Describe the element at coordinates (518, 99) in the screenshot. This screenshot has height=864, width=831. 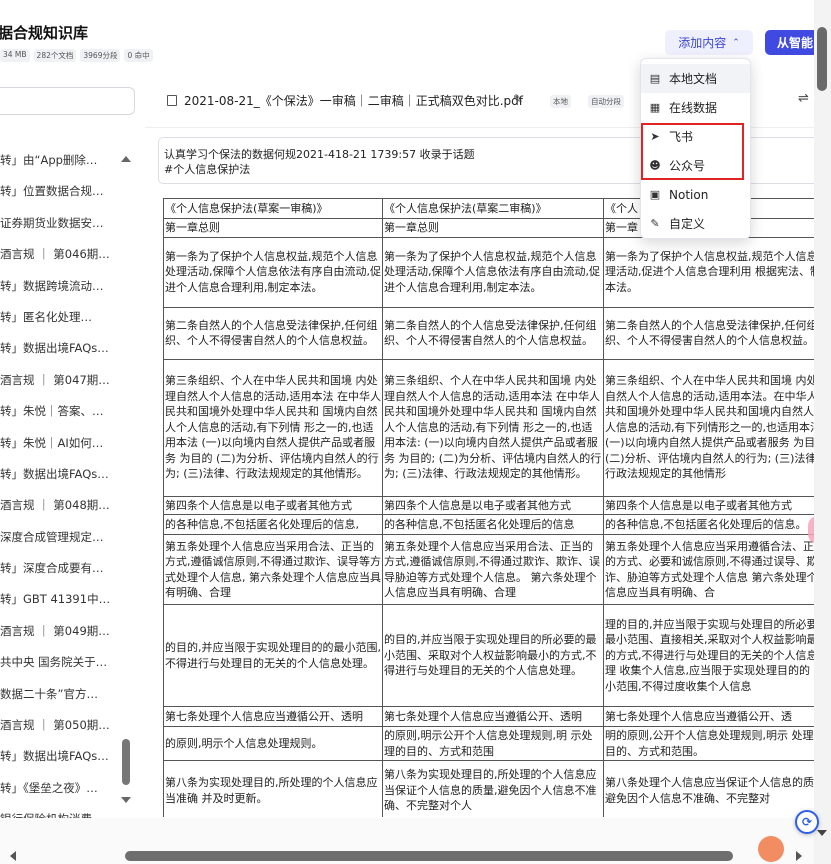
I see `edit-icon: ✎` at that location.